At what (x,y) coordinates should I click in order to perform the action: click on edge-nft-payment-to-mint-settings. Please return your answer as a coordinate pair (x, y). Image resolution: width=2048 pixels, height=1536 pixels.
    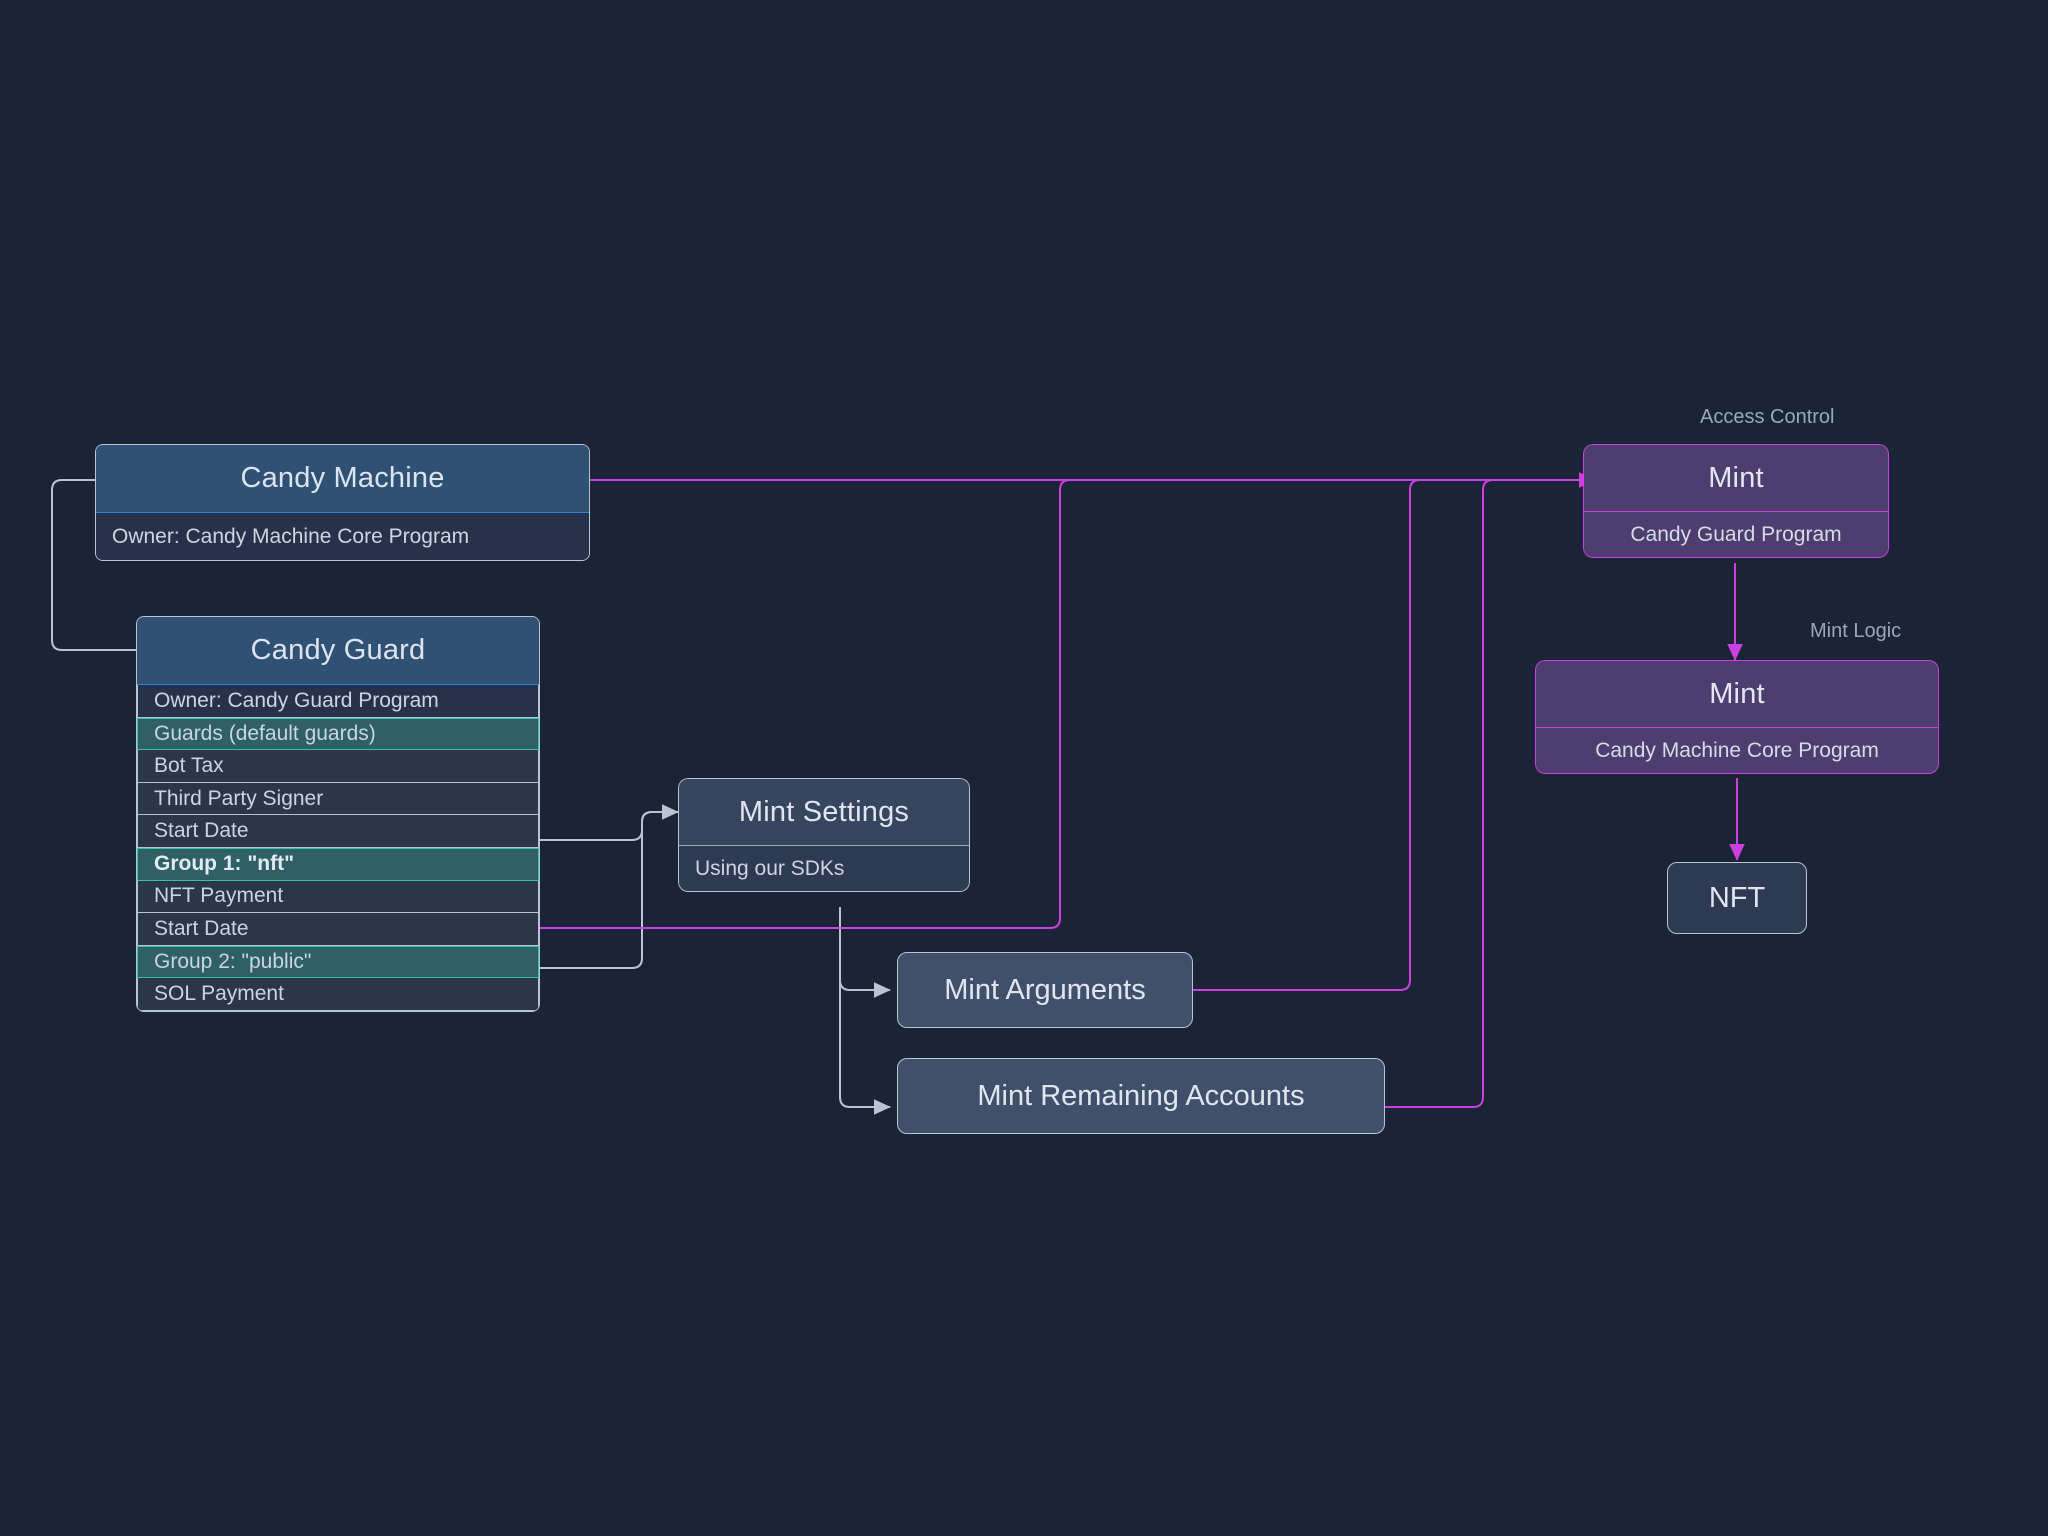
    Looking at the image, I should click on (609, 890).